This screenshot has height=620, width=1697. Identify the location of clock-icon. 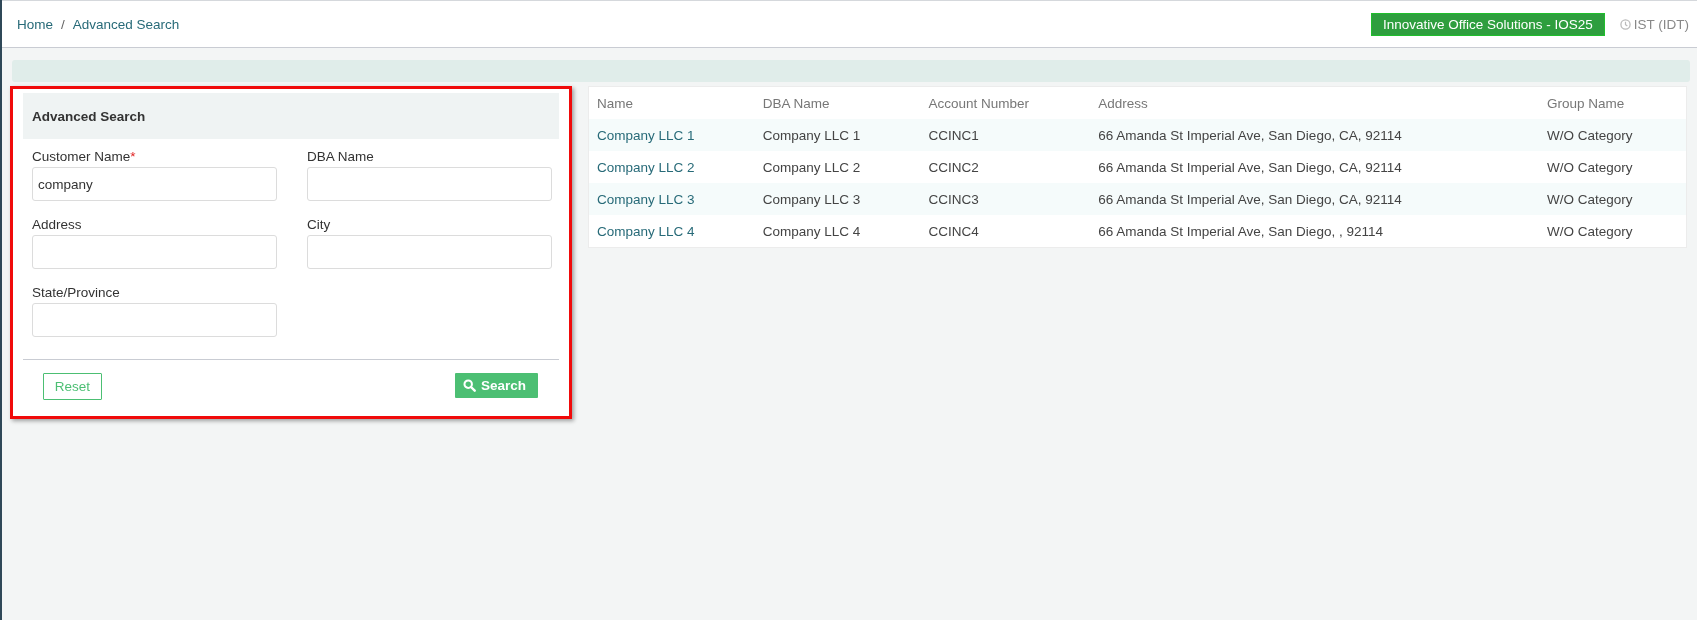
(1625, 24).